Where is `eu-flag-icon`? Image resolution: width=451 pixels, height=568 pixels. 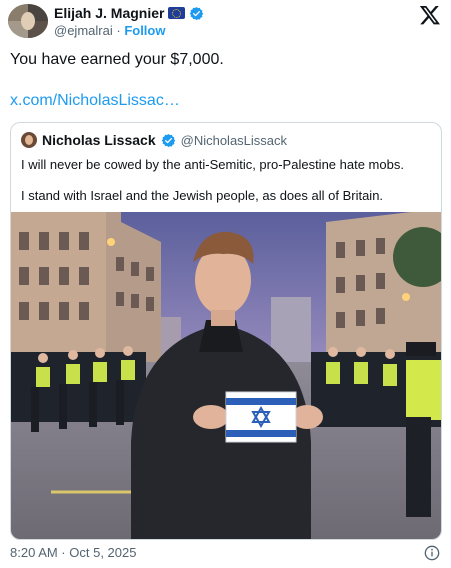 eu-flag-icon is located at coordinates (177, 13).